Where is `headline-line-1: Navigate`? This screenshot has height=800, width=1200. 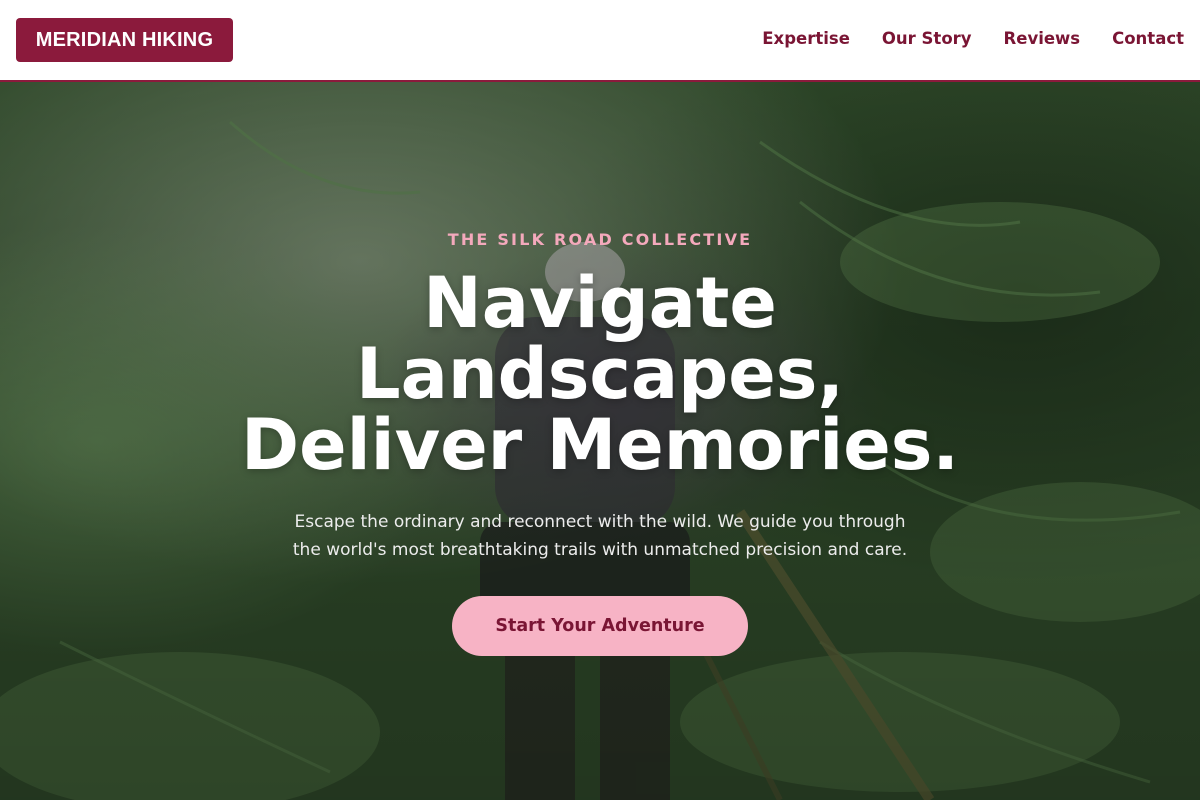
headline-line-1: Navigate is located at coordinates (600, 303).